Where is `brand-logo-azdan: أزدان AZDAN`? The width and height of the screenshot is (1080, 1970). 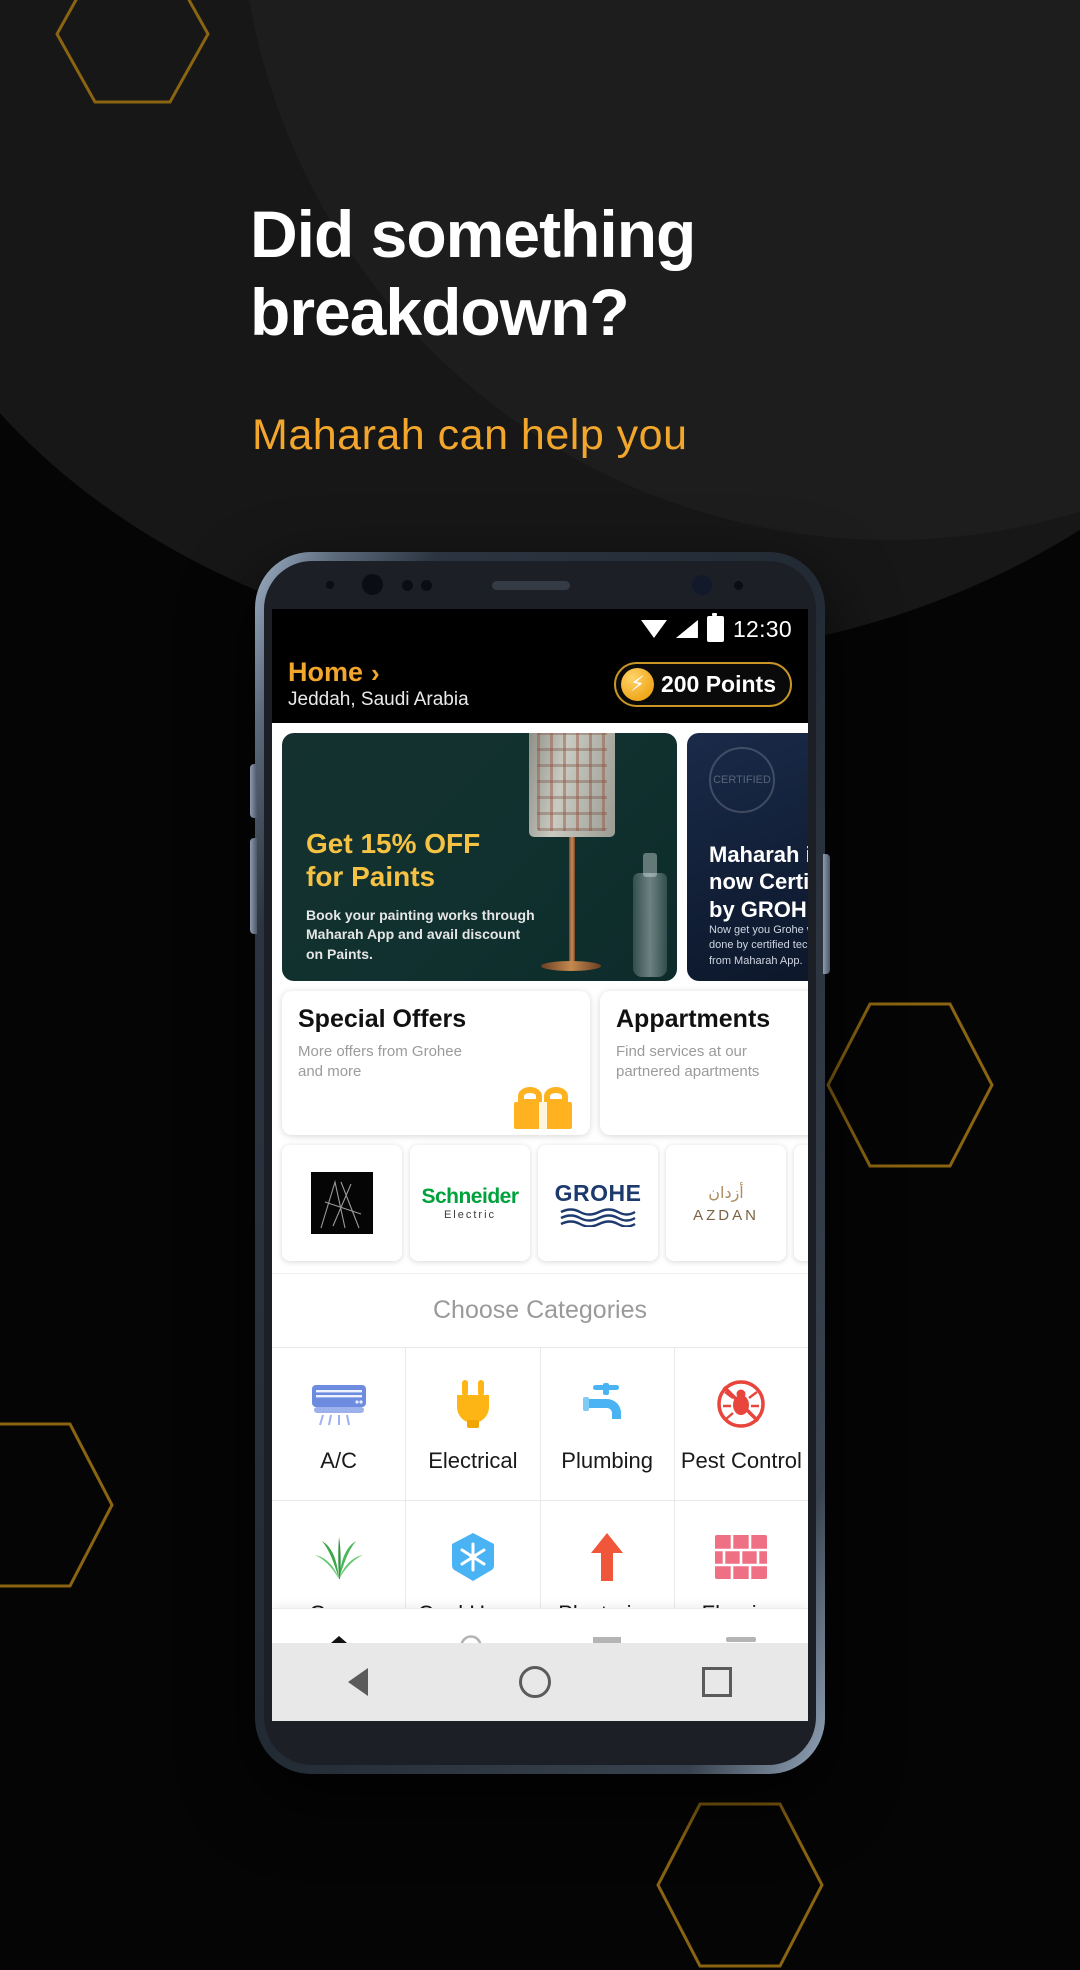
brand-logo-azdan: أزدان AZDAN is located at coordinates (726, 1203).